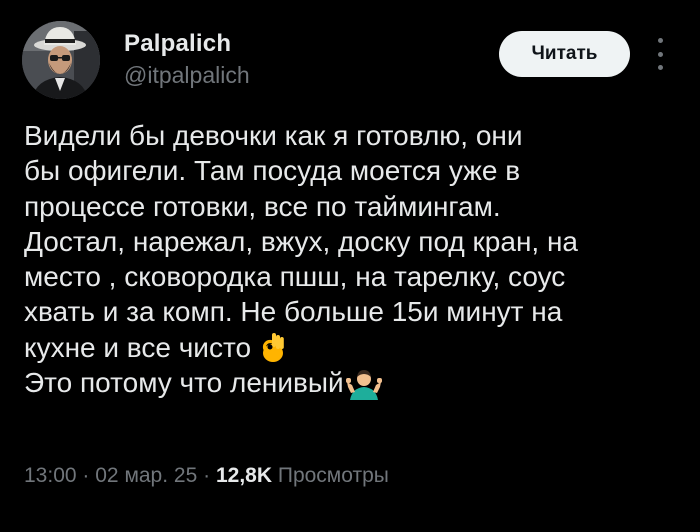 This screenshot has width=700, height=532. Describe the element at coordinates (273, 348) in the screenshot. I see `ok-hand-emoji-icon` at that location.